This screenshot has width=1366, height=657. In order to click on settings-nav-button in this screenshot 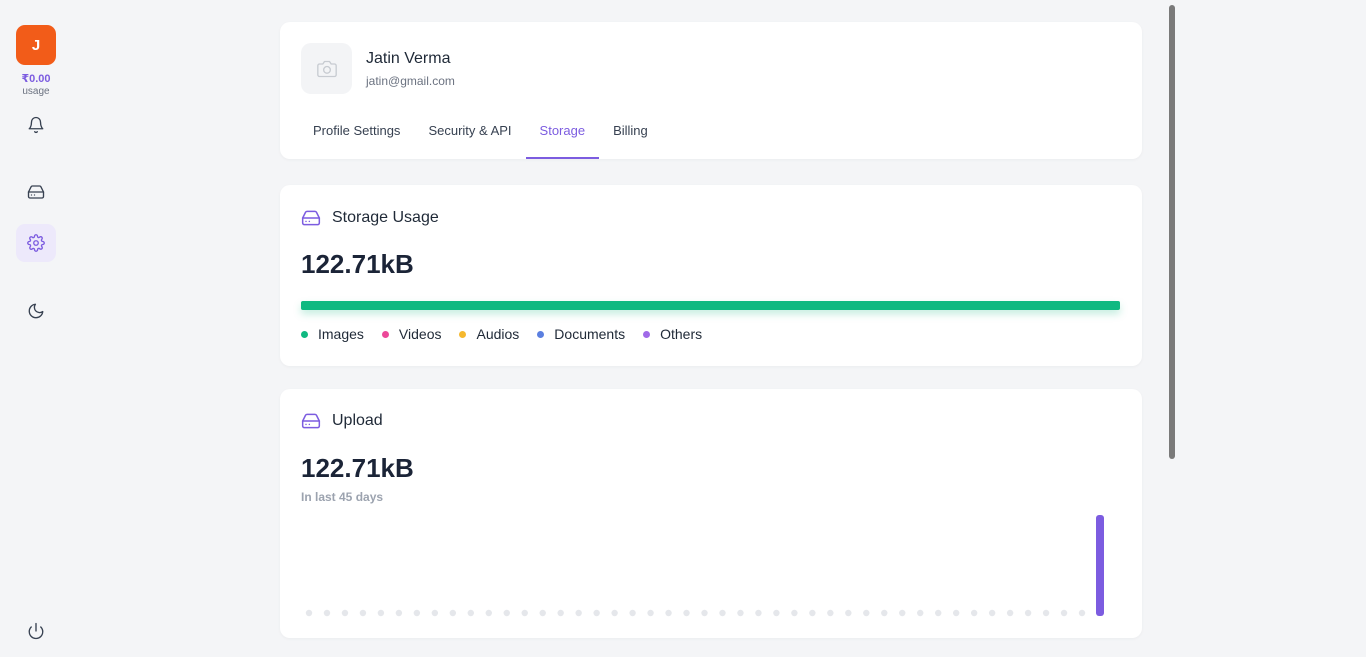, I will do `click(36, 243)`.